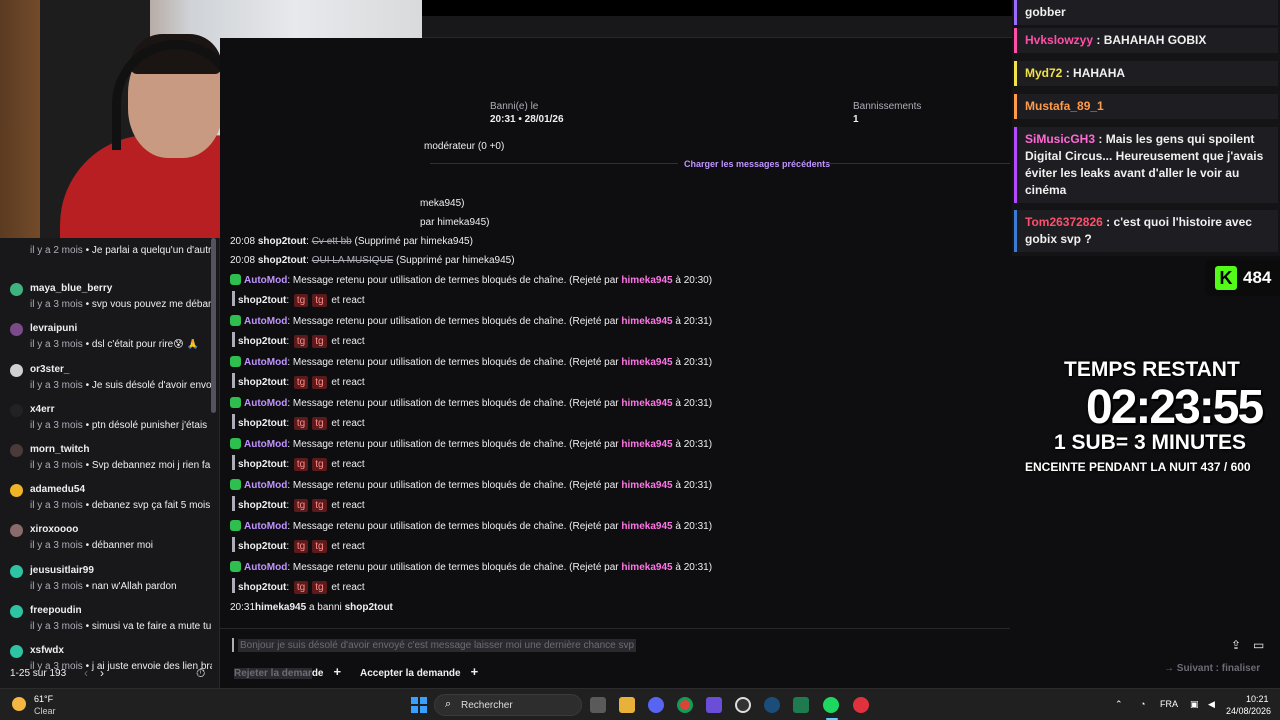 The height and width of the screenshot is (720, 1280). What do you see at coordinates (1248, 711) in the screenshot?
I see `clock-date: 24/08/2026` at bounding box center [1248, 711].